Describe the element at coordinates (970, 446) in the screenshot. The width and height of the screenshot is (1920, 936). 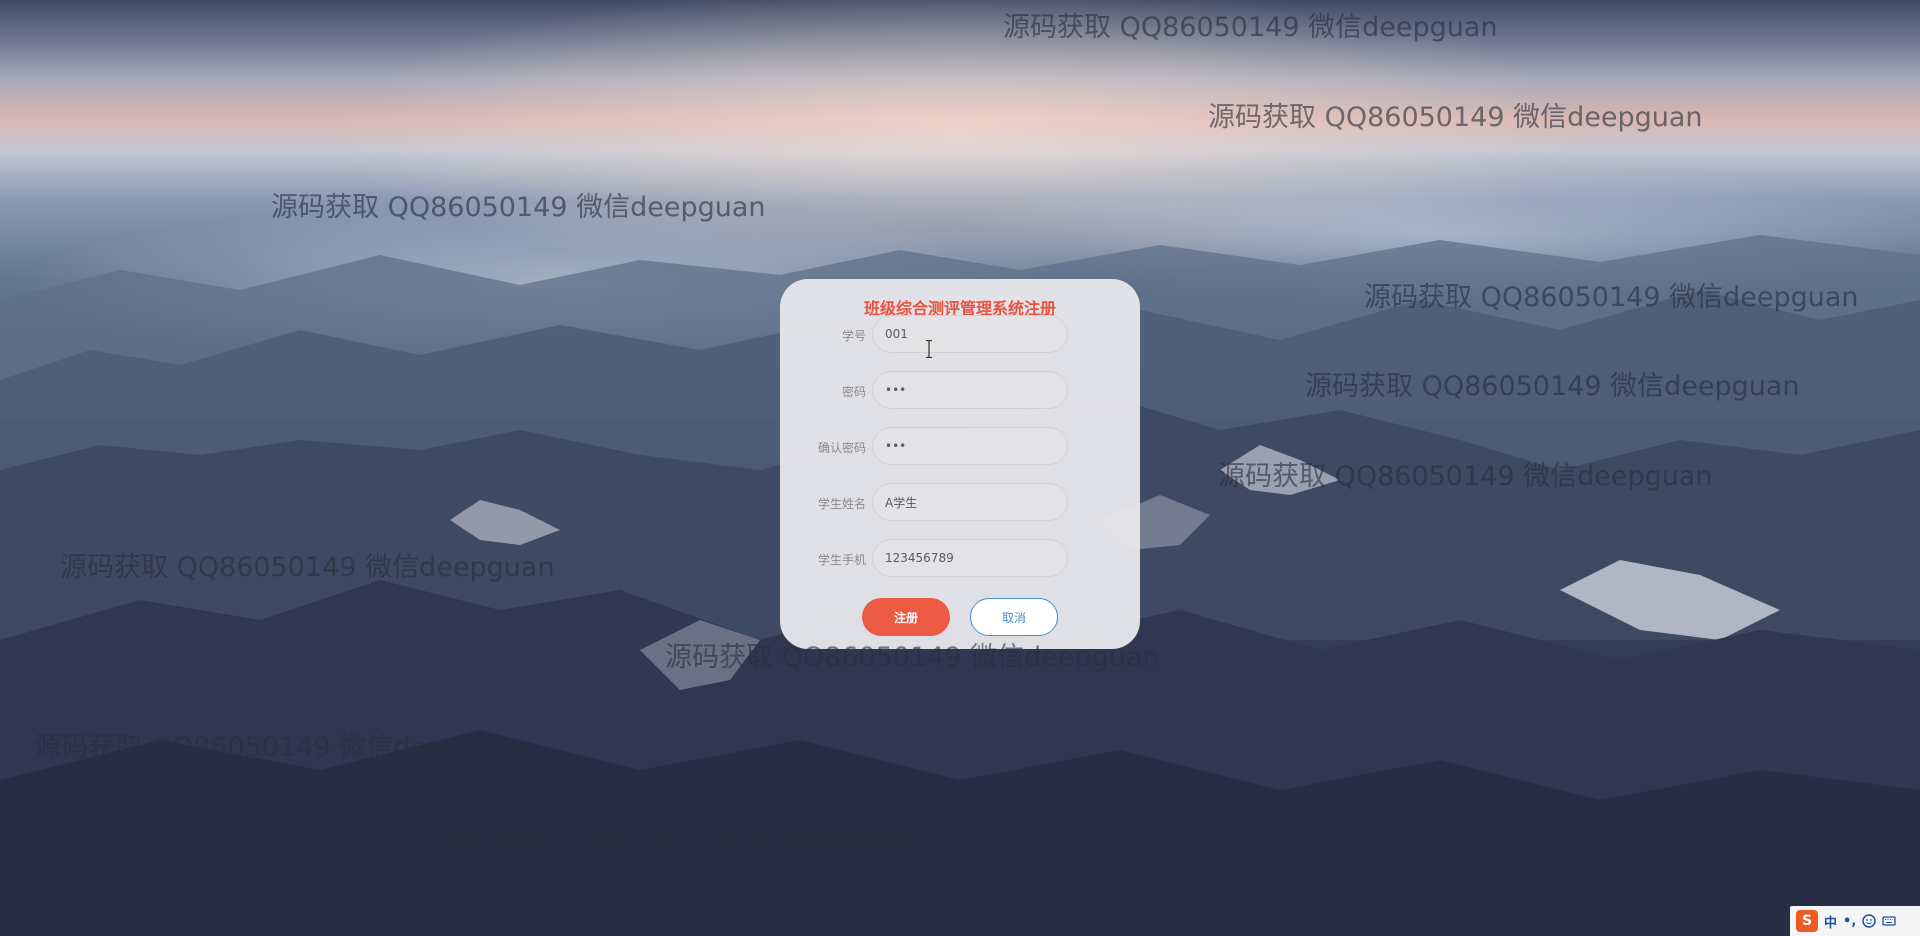
I see `confirm-password-input` at that location.